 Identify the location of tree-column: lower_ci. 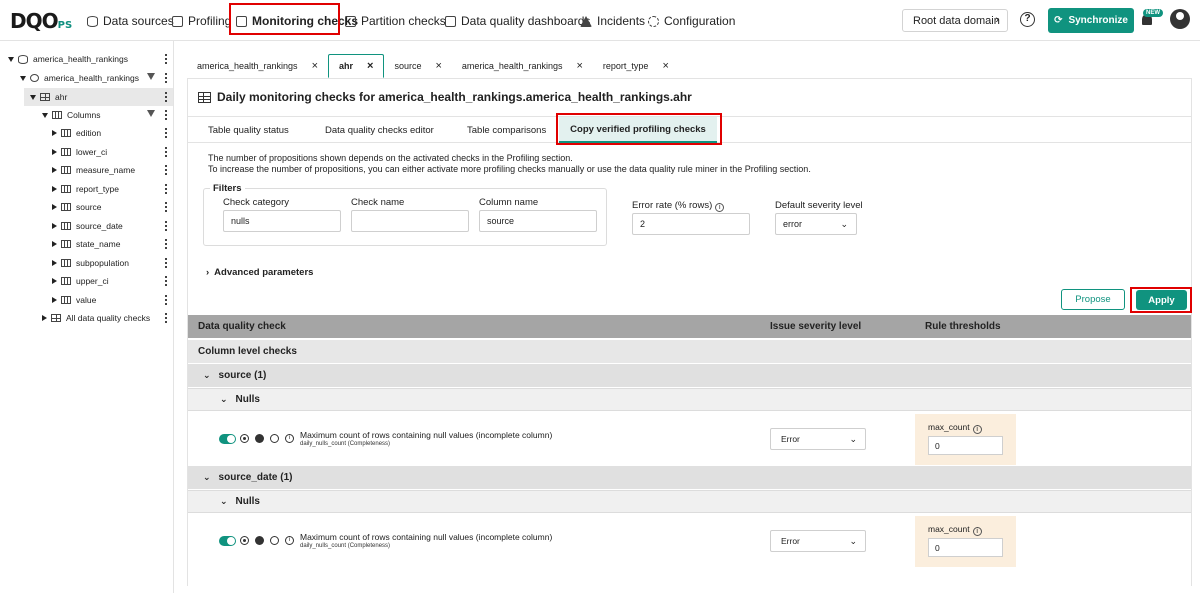
(86, 152).